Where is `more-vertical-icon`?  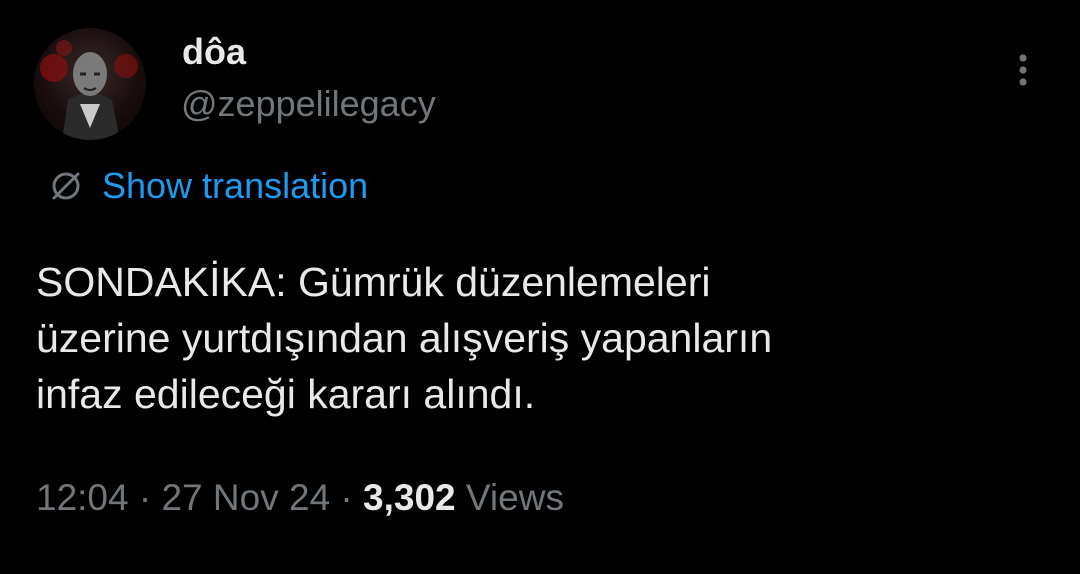 more-vertical-icon is located at coordinates (1023, 70).